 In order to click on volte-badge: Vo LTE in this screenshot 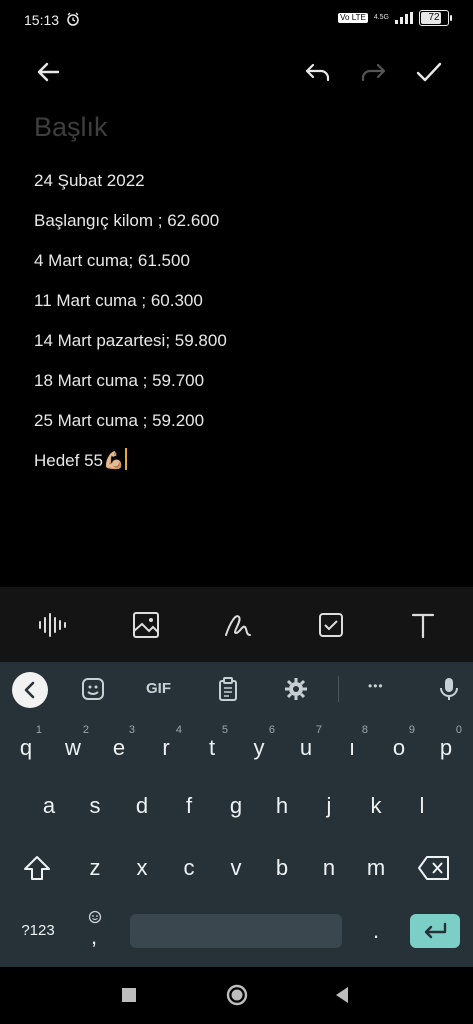, I will do `click(353, 18)`.